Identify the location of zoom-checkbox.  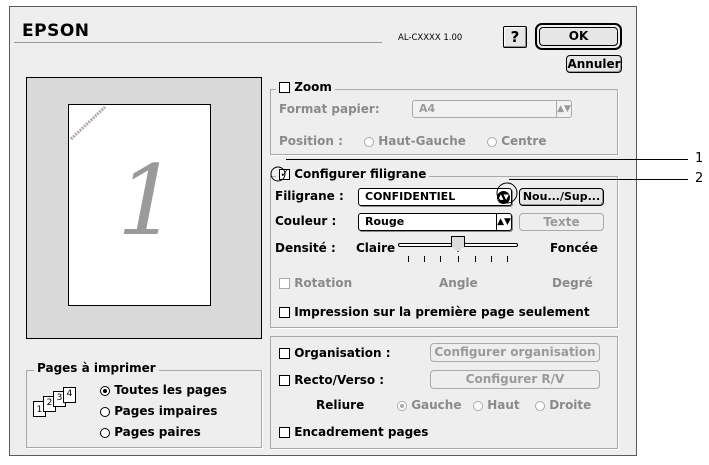
(284, 87).